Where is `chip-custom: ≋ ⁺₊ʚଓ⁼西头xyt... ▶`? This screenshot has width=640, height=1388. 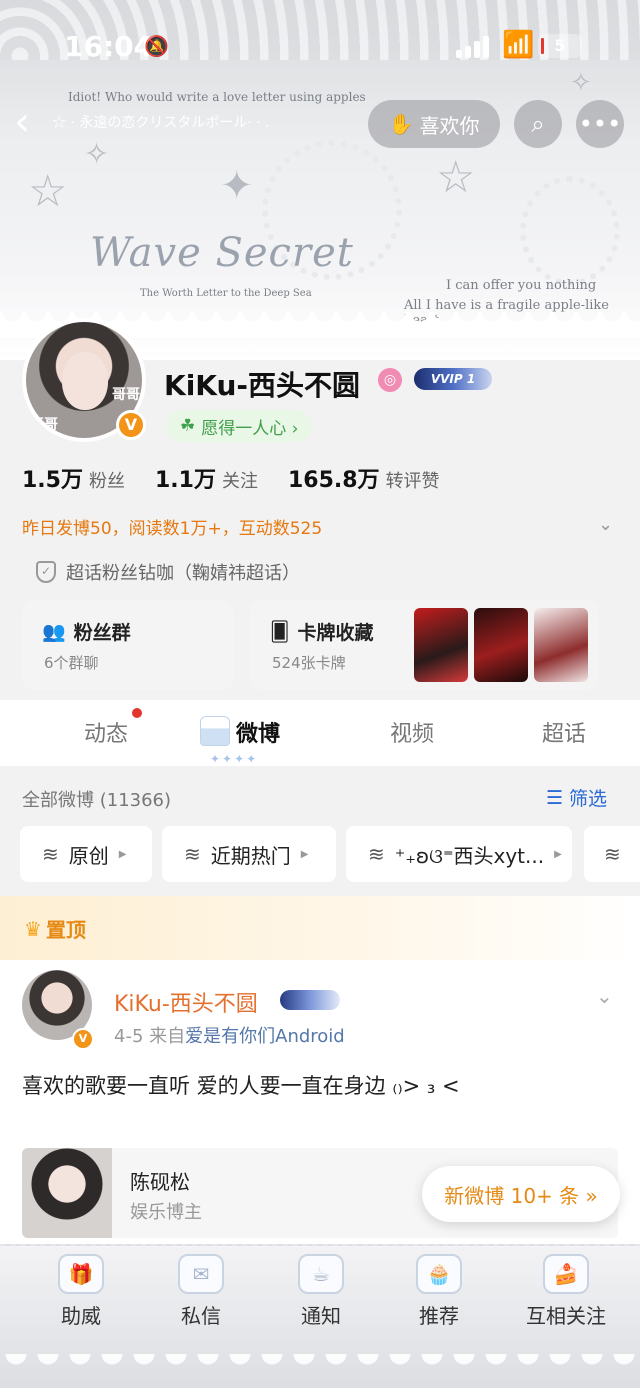
chip-custom: ≋ ⁺₊ʚଓ⁼西头xyt... ▶ is located at coordinates (459, 854).